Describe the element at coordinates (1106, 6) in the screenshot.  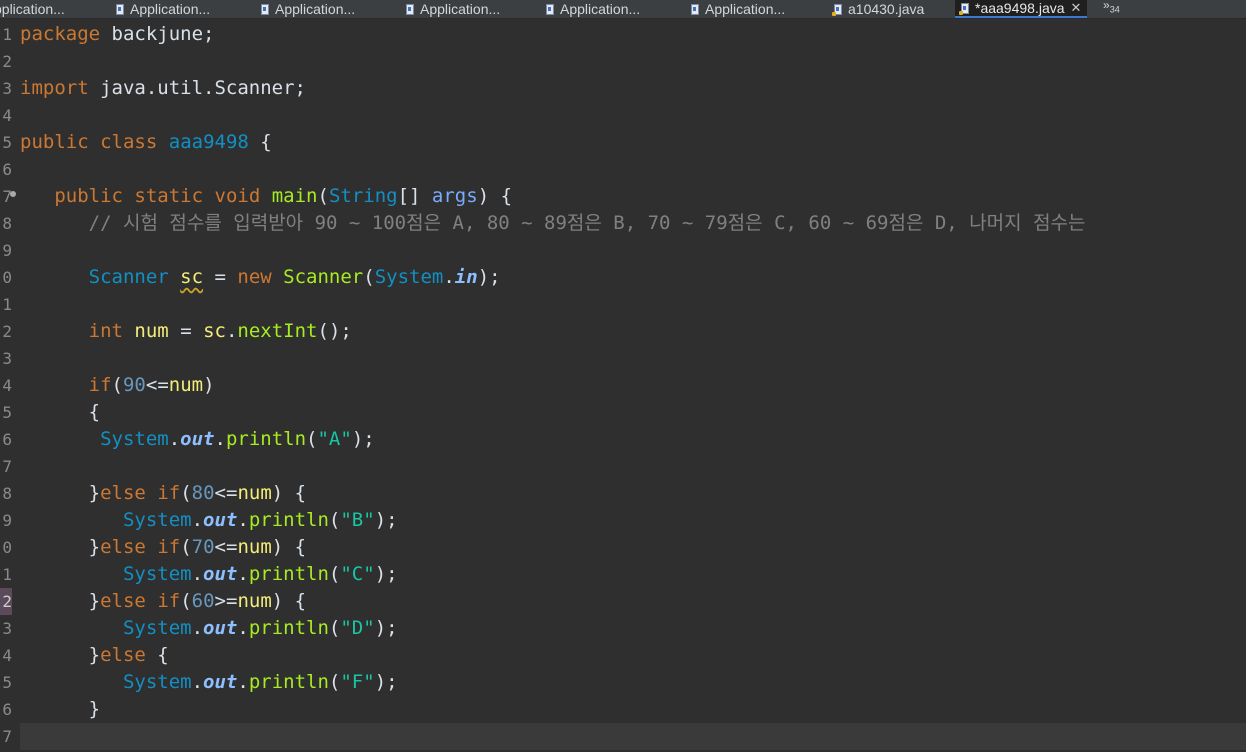
I see `chevron-right-icon: »` at that location.